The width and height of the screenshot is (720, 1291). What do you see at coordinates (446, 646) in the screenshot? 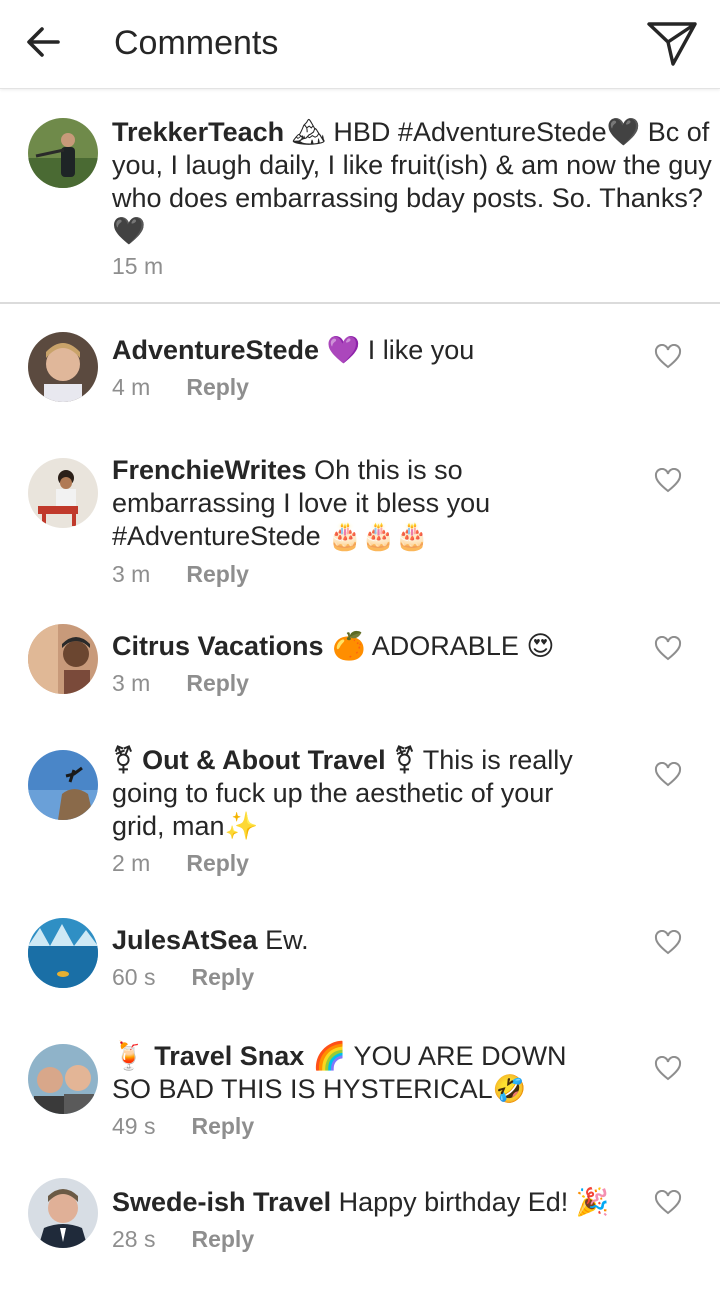
I see `comment-body: ADORABLE` at bounding box center [446, 646].